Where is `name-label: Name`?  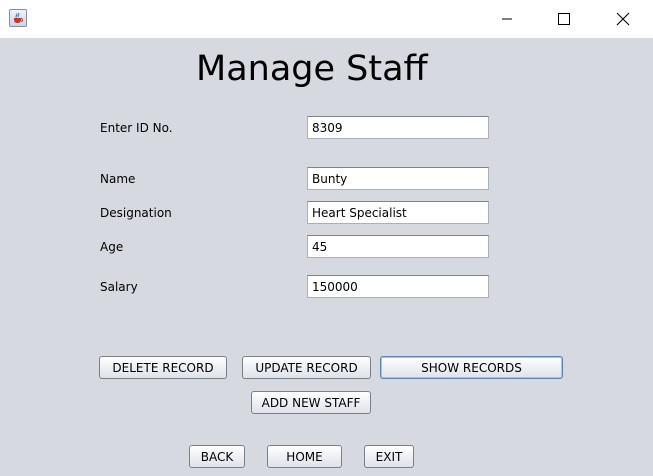 name-label: Name is located at coordinates (118, 179).